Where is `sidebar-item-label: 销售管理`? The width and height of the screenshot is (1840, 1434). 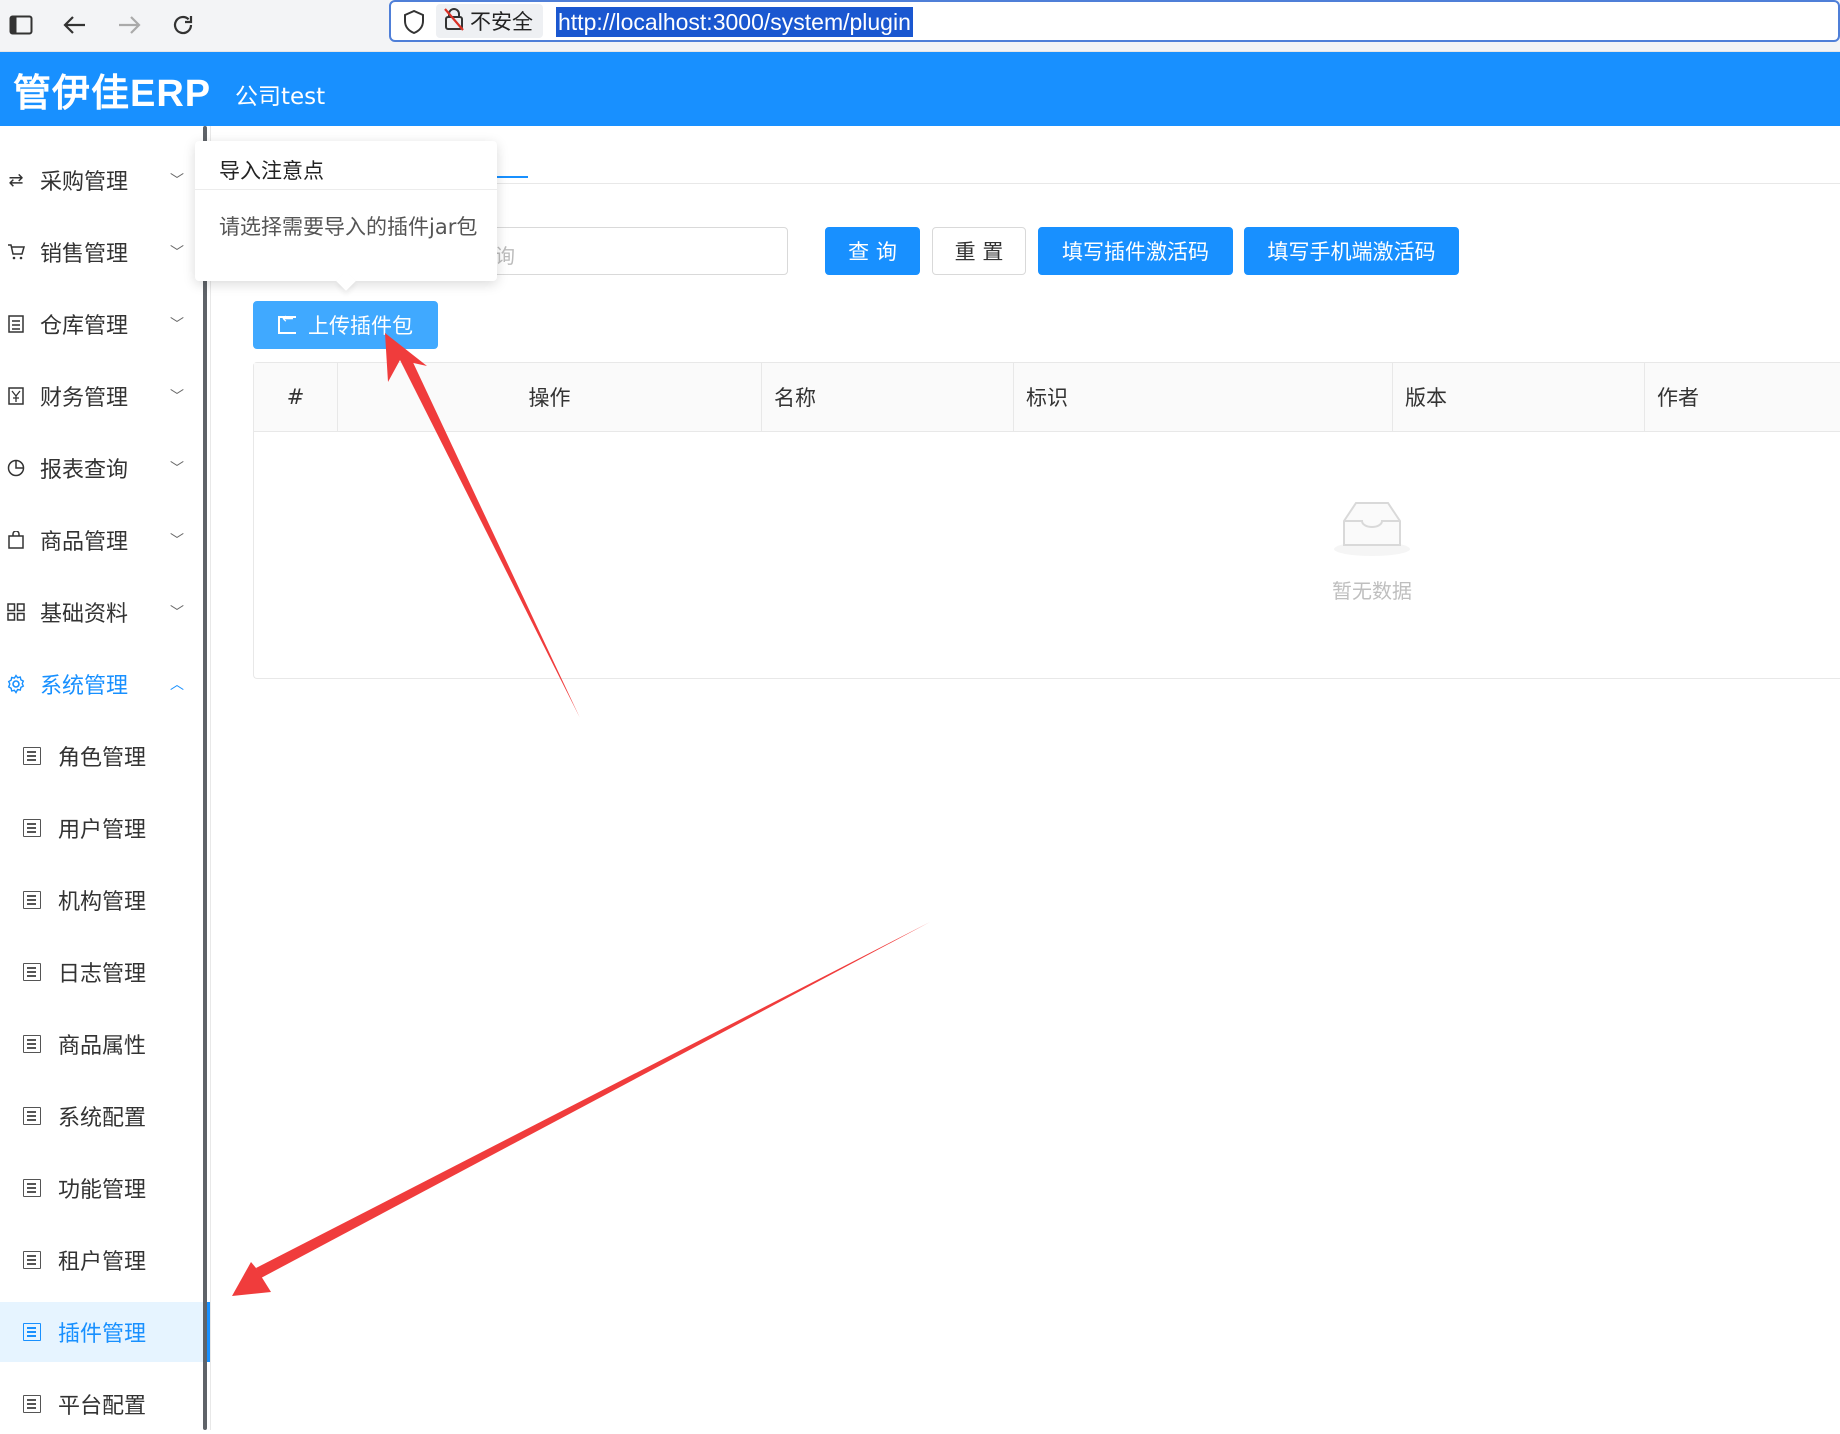 sidebar-item-label: 销售管理 is located at coordinates (84, 254).